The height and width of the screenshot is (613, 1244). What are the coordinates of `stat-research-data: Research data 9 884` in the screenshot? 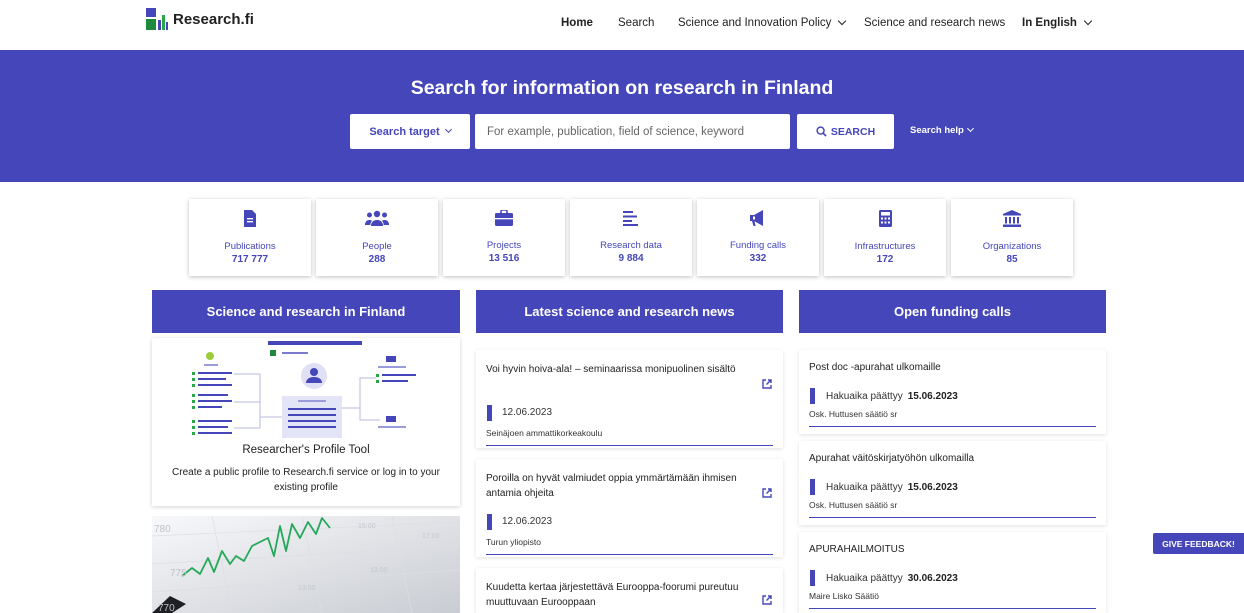 It's located at (631, 237).